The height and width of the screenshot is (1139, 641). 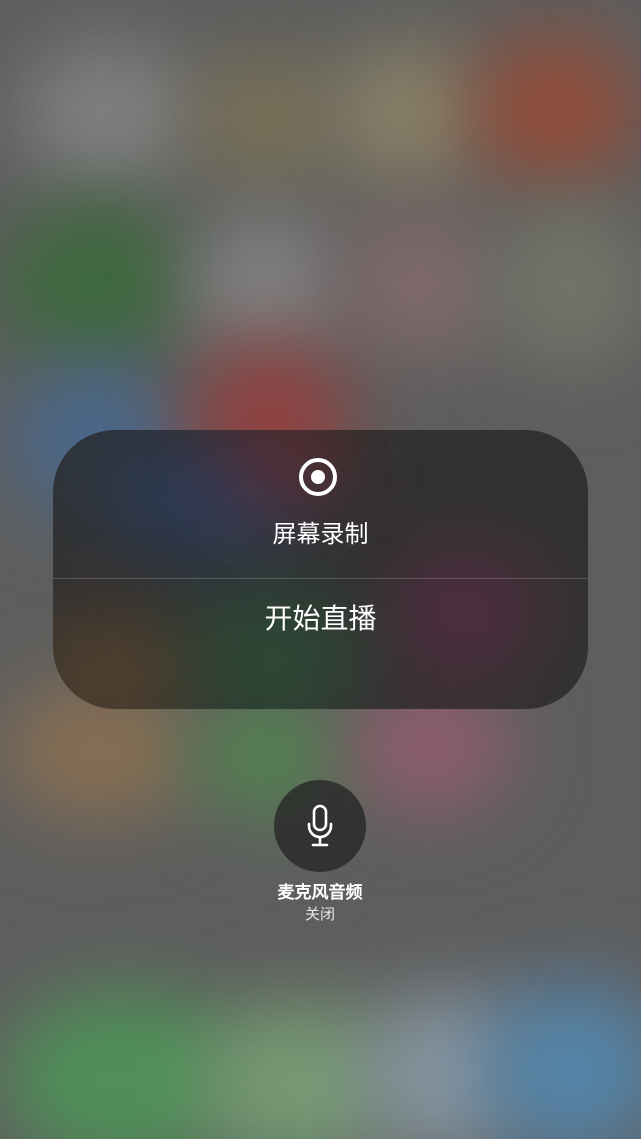 I want to click on microphone-status-label: 关闭, so click(x=319, y=914).